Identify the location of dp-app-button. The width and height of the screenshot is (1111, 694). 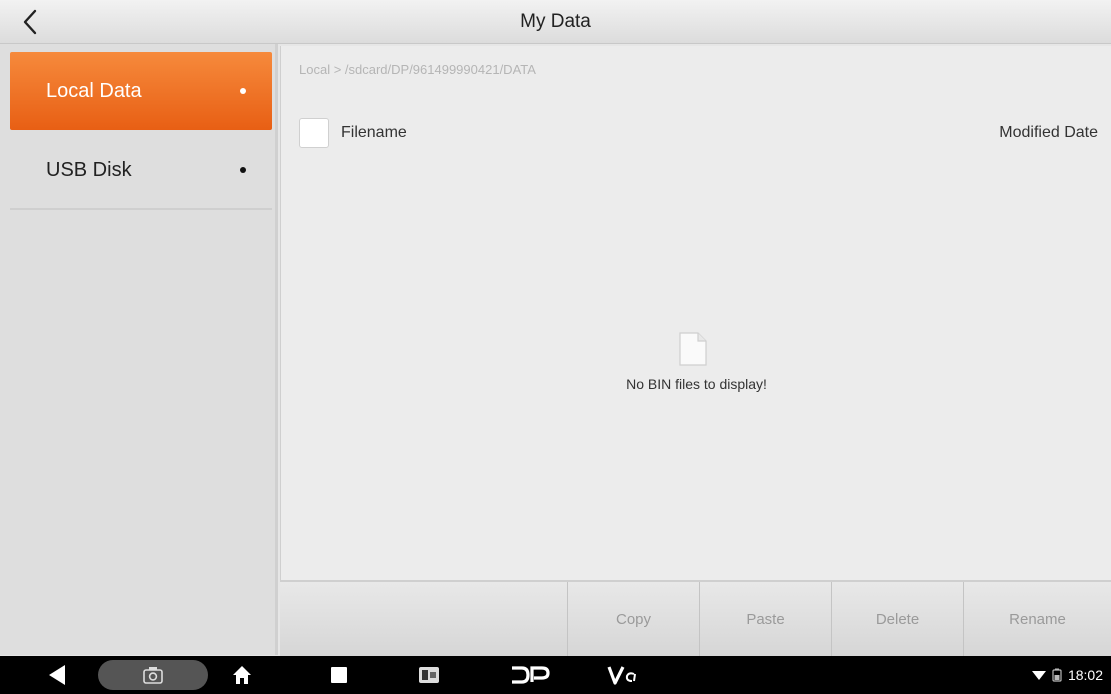
(530, 675).